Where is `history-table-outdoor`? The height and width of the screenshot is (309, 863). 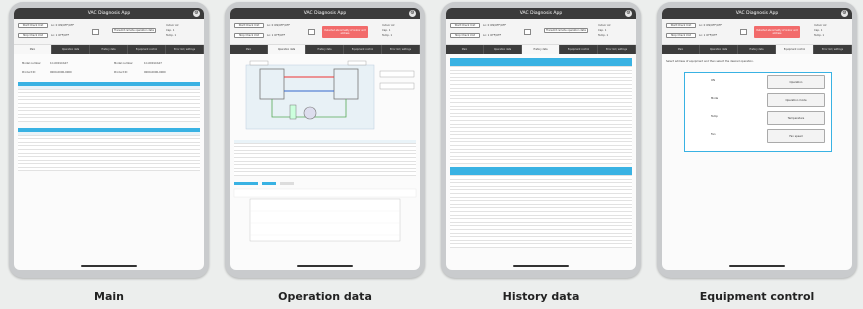
history-table-outdoor is located at coordinates (541, 209).